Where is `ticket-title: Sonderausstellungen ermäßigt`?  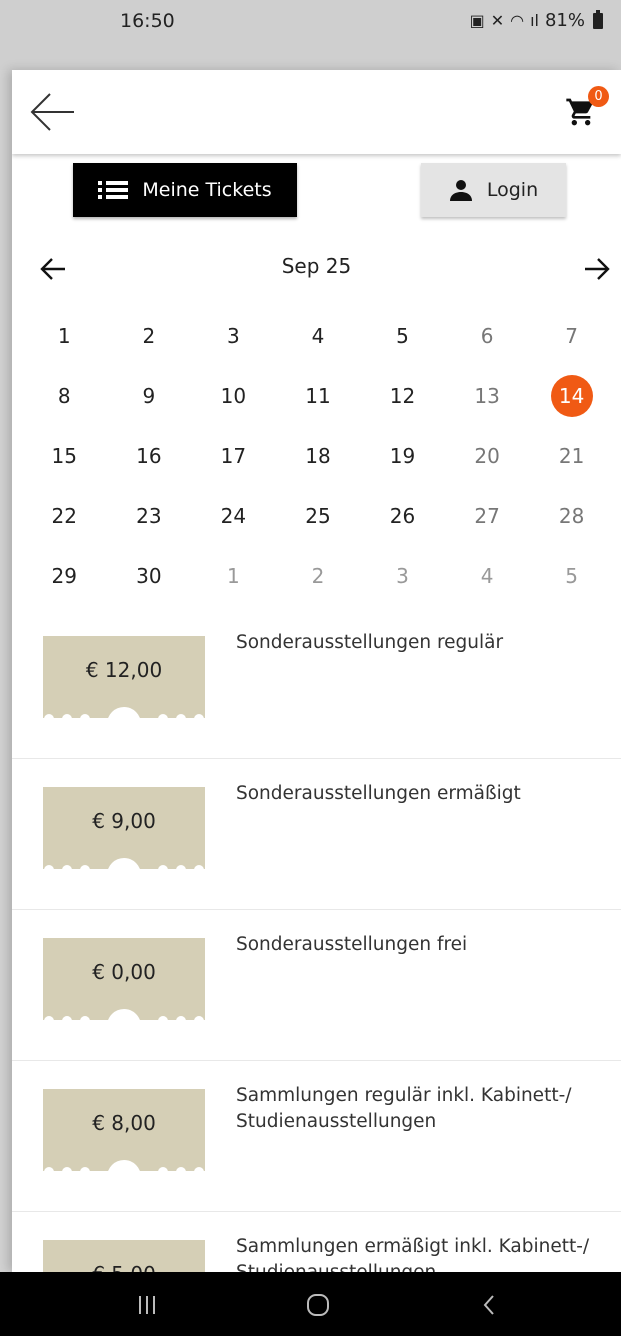 ticket-title: Sonderausstellungen ermäßigt is located at coordinates (378, 793).